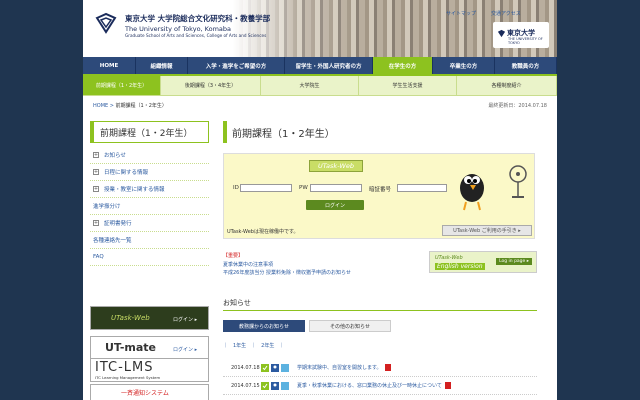  Describe the element at coordinates (472, 192) in the screenshot. I see `bird-mascot-icon` at that location.